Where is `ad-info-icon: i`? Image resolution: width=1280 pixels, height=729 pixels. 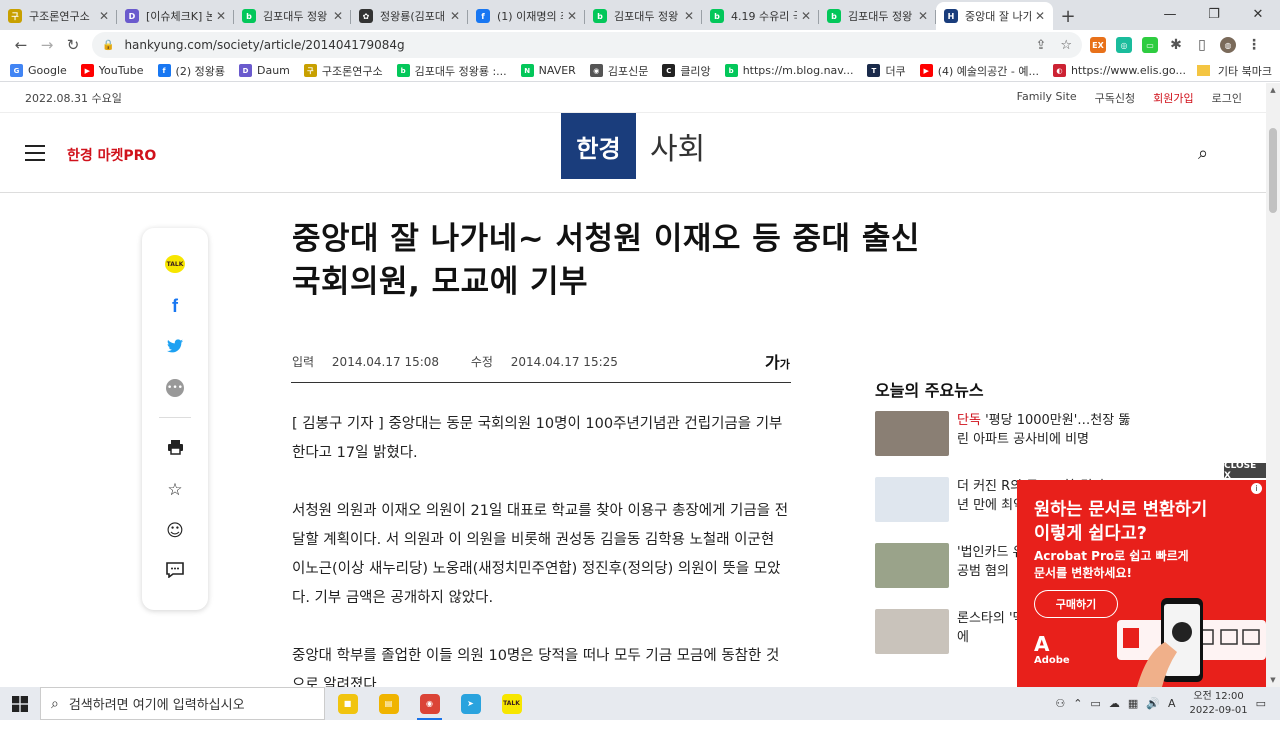
ad-info-icon: i is located at coordinates (1256, 488).